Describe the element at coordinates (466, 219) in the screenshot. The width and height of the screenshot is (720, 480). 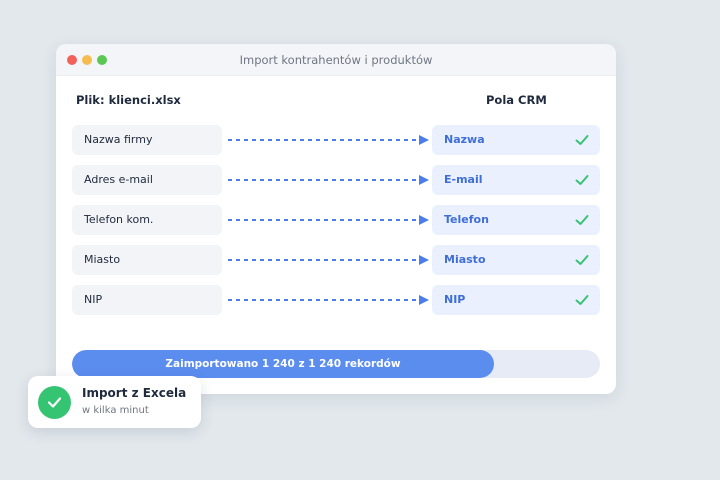
I see `crm-field-label: Telefon` at that location.